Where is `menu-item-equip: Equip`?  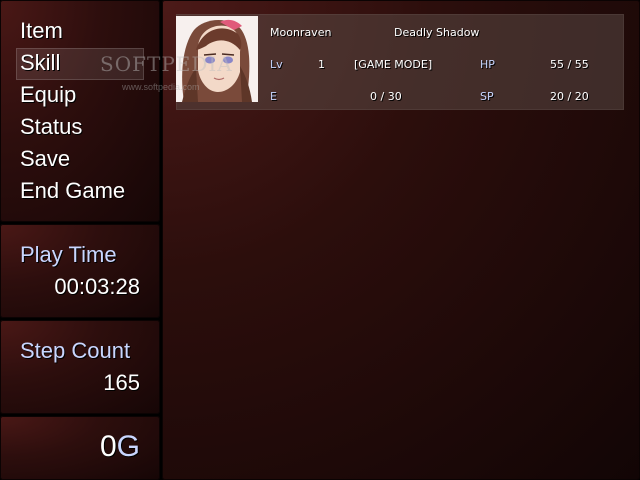
menu-item-equip: Equip is located at coordinates (80, 96).